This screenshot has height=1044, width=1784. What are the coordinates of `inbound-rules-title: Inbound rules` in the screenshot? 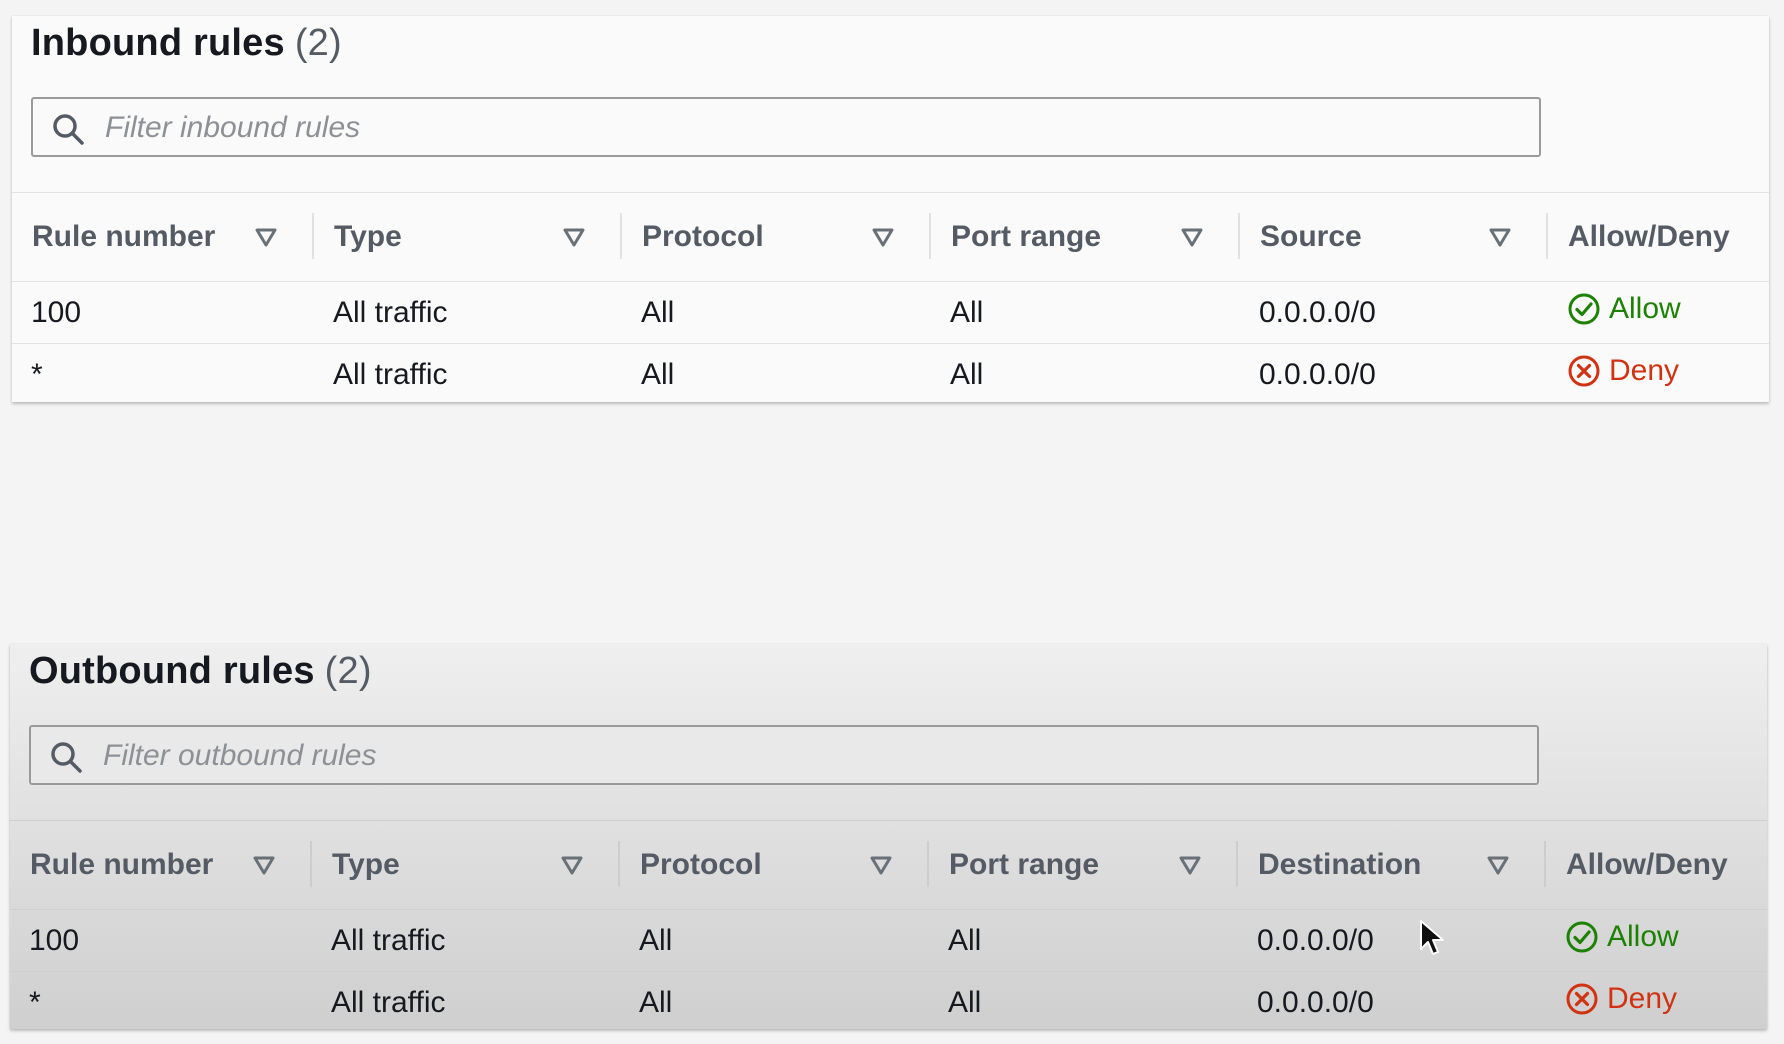 It's located at (158, 43).